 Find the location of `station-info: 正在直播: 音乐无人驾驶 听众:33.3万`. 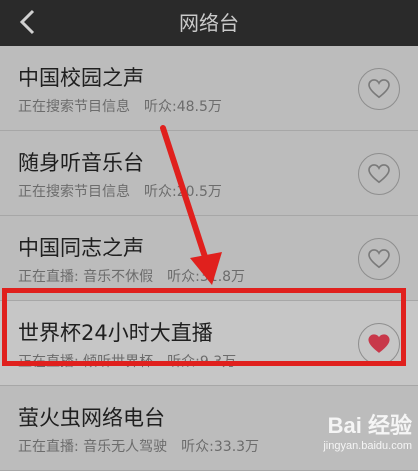

station-info: 正在直播: 音乐无人驾驶 听众:33.3万 is located at coordinates (138, 446).